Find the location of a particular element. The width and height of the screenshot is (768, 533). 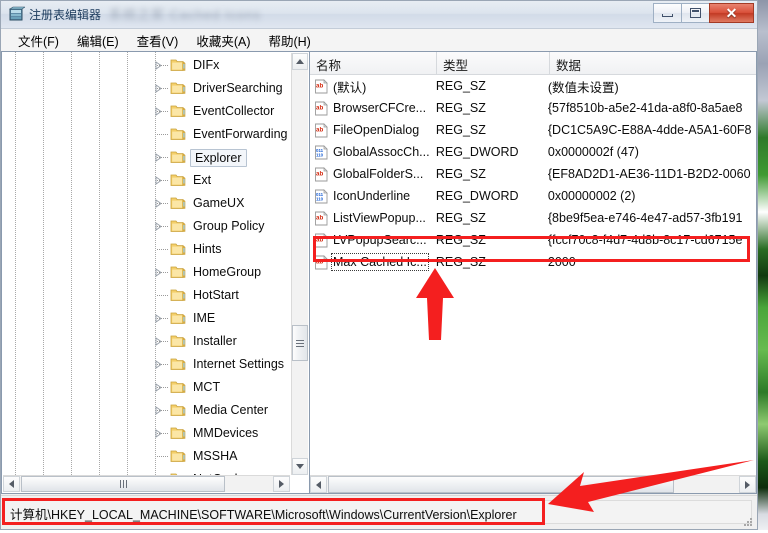

column-header-data: 数据 is located at coordinates (653, 63).